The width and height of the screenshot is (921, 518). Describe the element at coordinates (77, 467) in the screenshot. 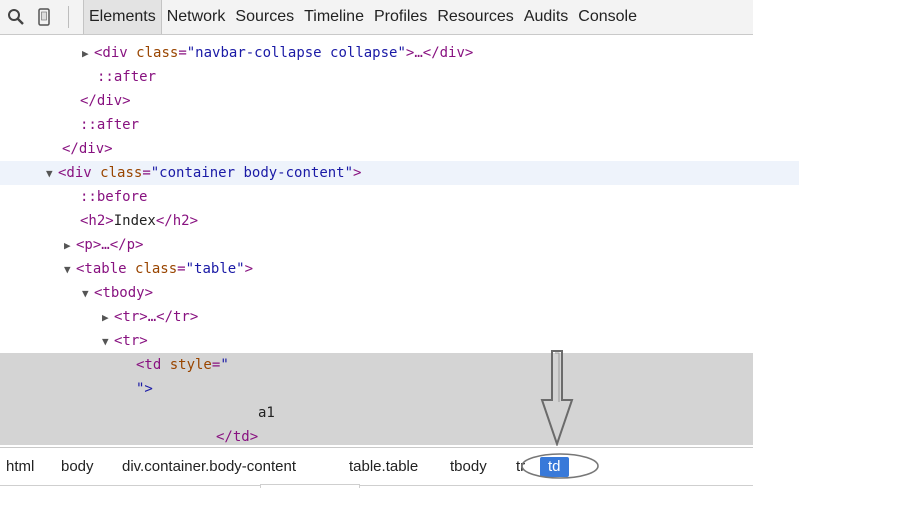

I see `breadcrumb-body: body` at that location.